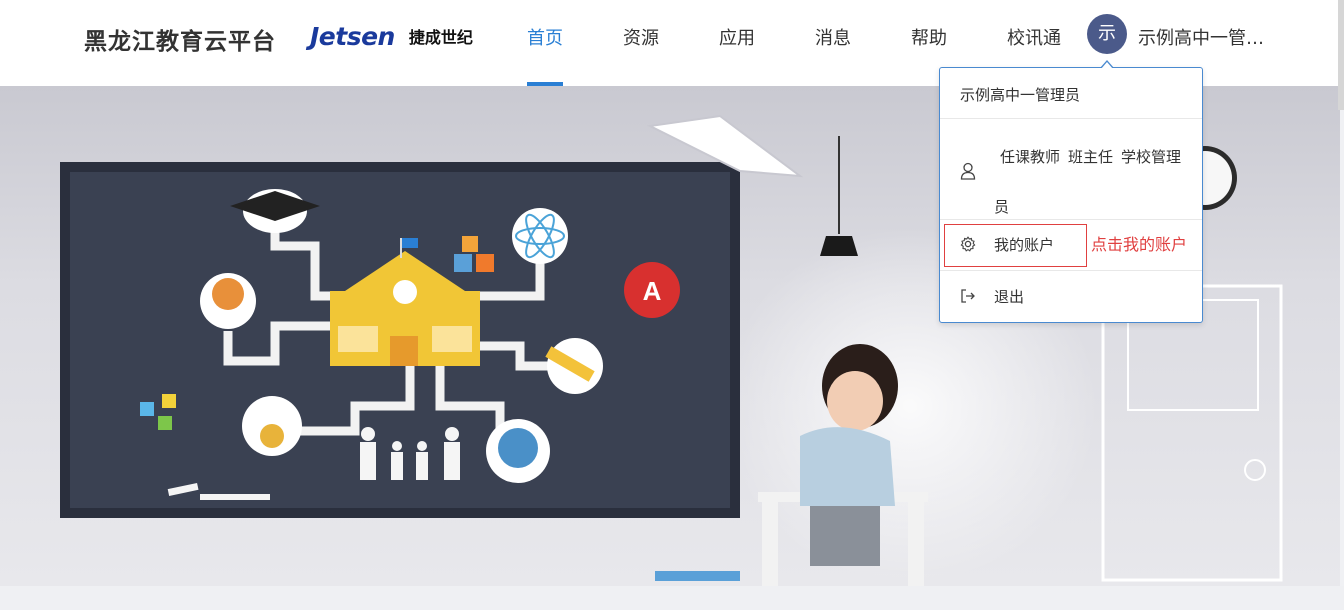 The image size is (1344, 610). What do you see at coordinates (352, 36) in the screenshot?
I see `logo-latin-text: Jetsen` at bounding box center [352, 36].